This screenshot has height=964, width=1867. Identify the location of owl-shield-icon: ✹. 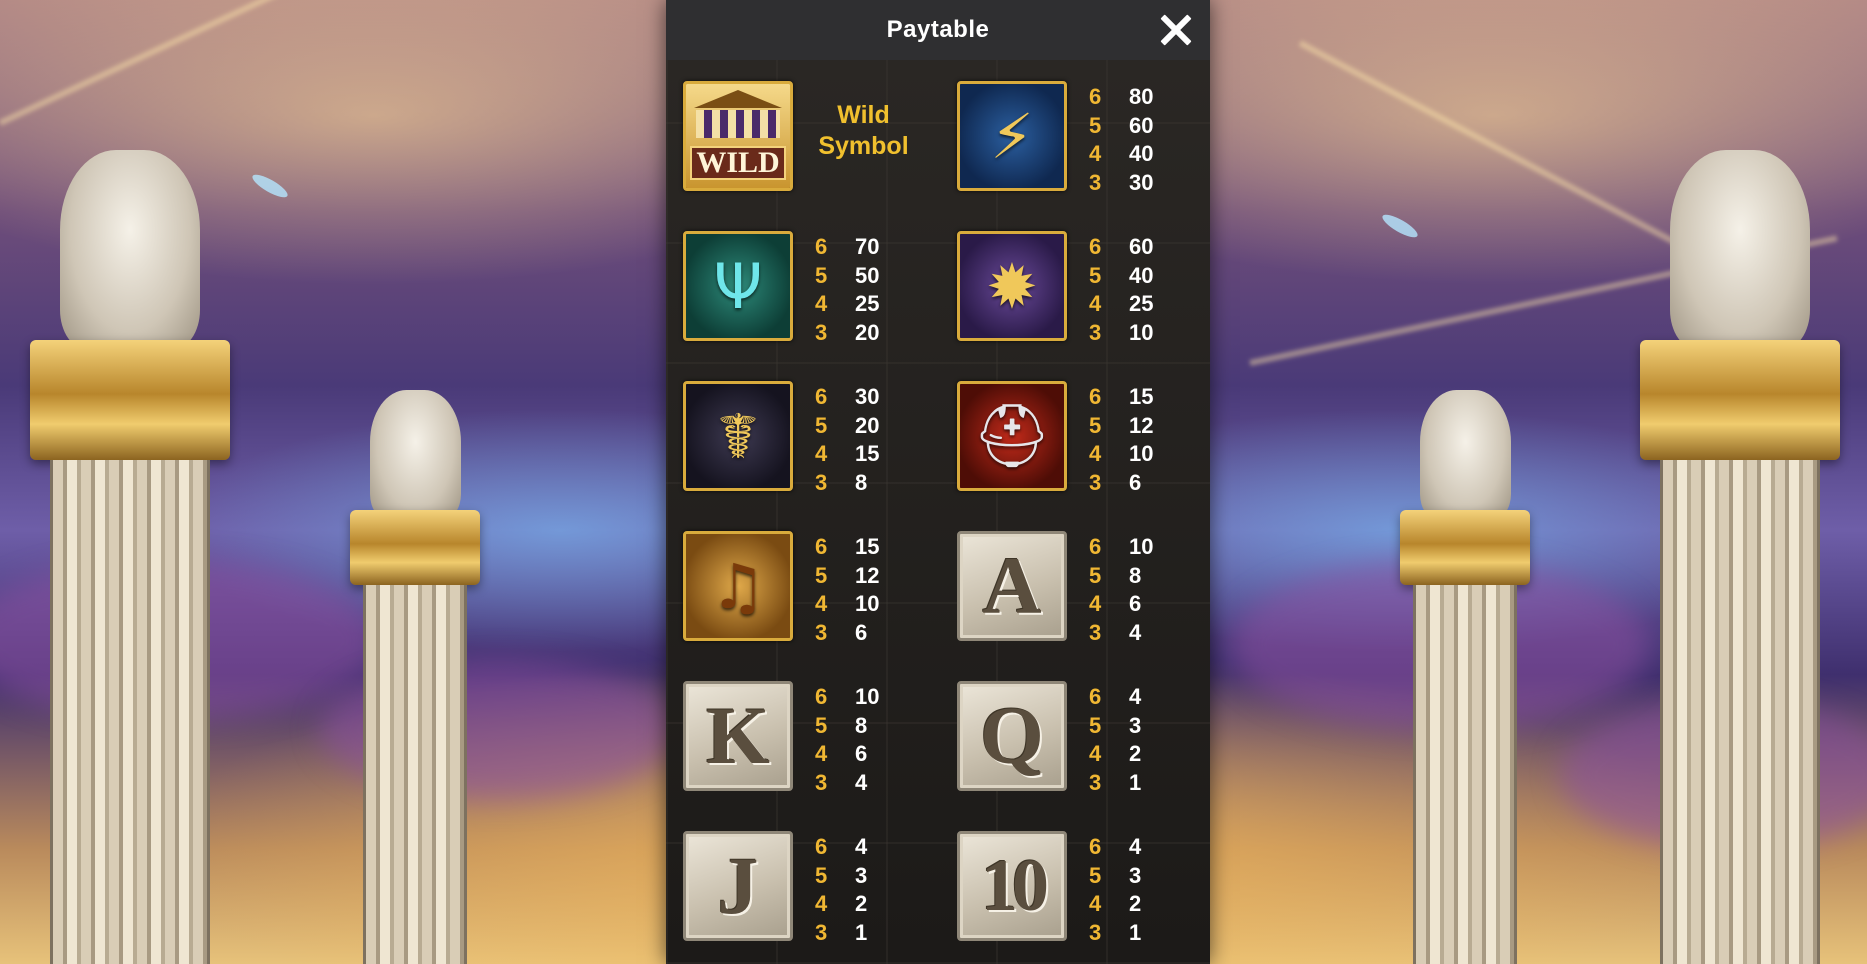
(1012, 286).